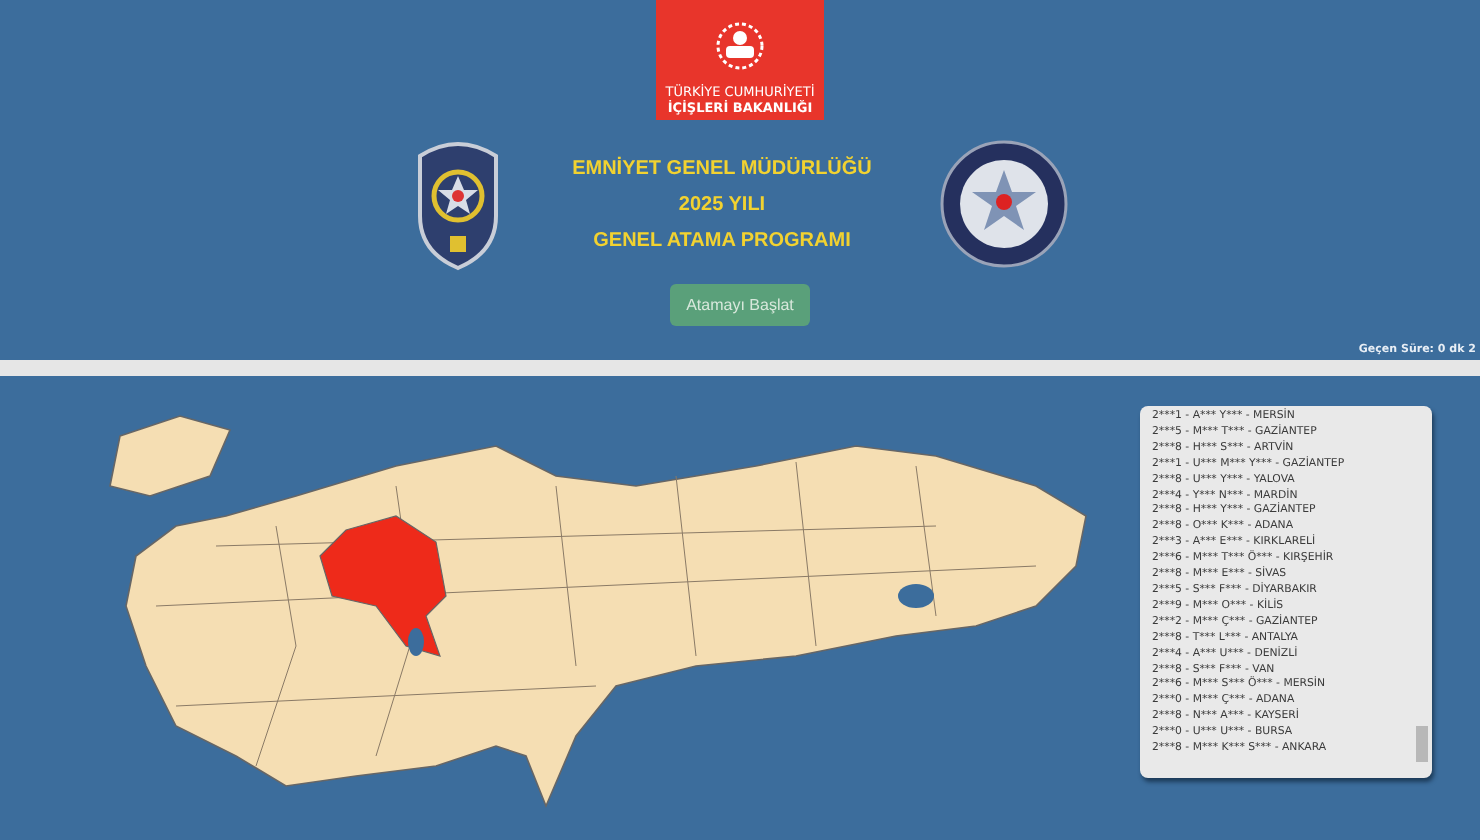 The image size is (1480, 840). Describe the element at coordinates (458, 204) in the screenshot. I see `badge-icon` at that location.